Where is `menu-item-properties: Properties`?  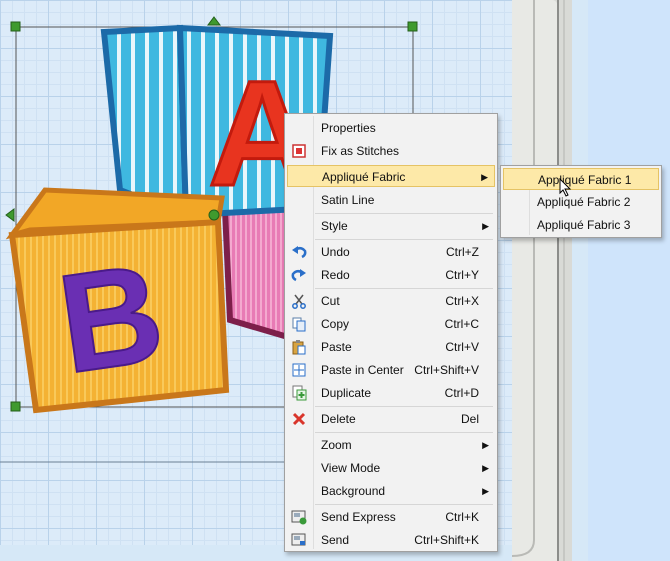
menu-item-properties: Properties is located at coordinates (391, 128).